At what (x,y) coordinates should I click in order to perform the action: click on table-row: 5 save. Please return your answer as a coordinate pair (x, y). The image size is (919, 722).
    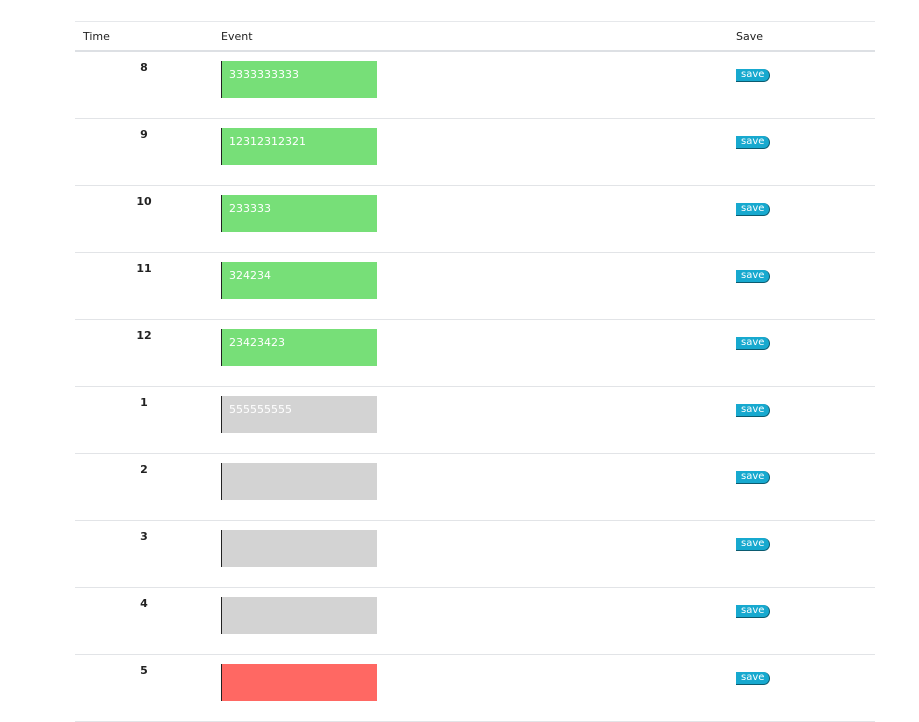
    Looking at the image, I should click on (475, 688).